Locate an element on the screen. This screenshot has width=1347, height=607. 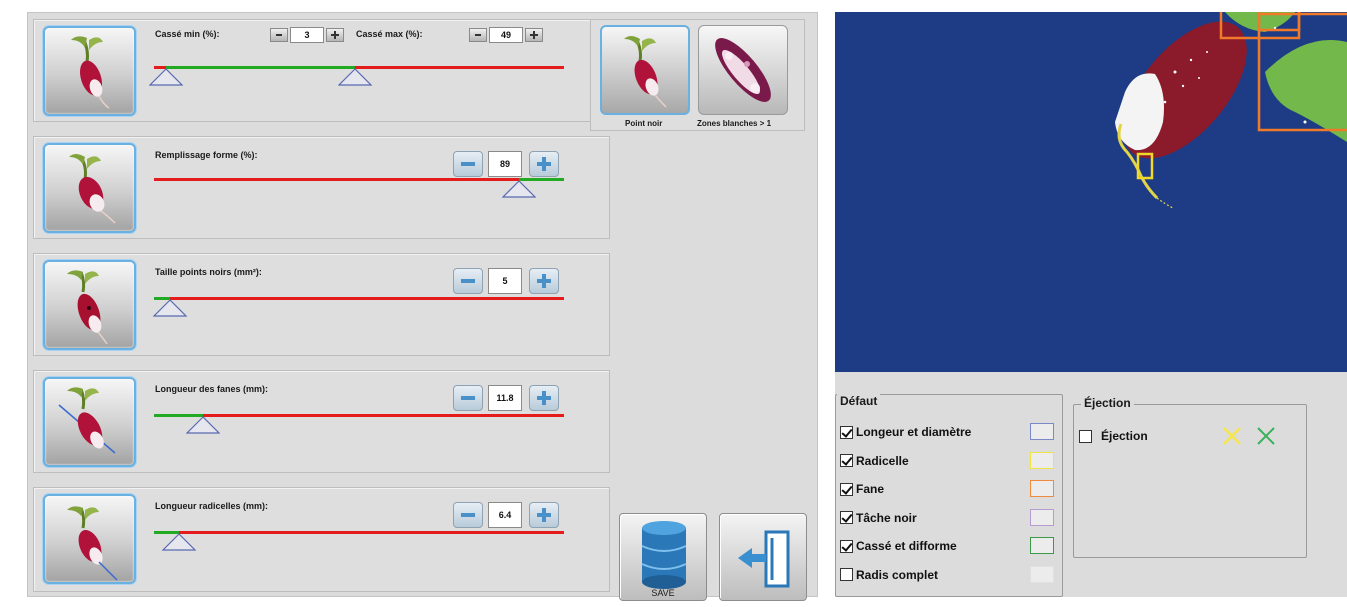
ejection-checkbox is located at coordinates (1085, 436).